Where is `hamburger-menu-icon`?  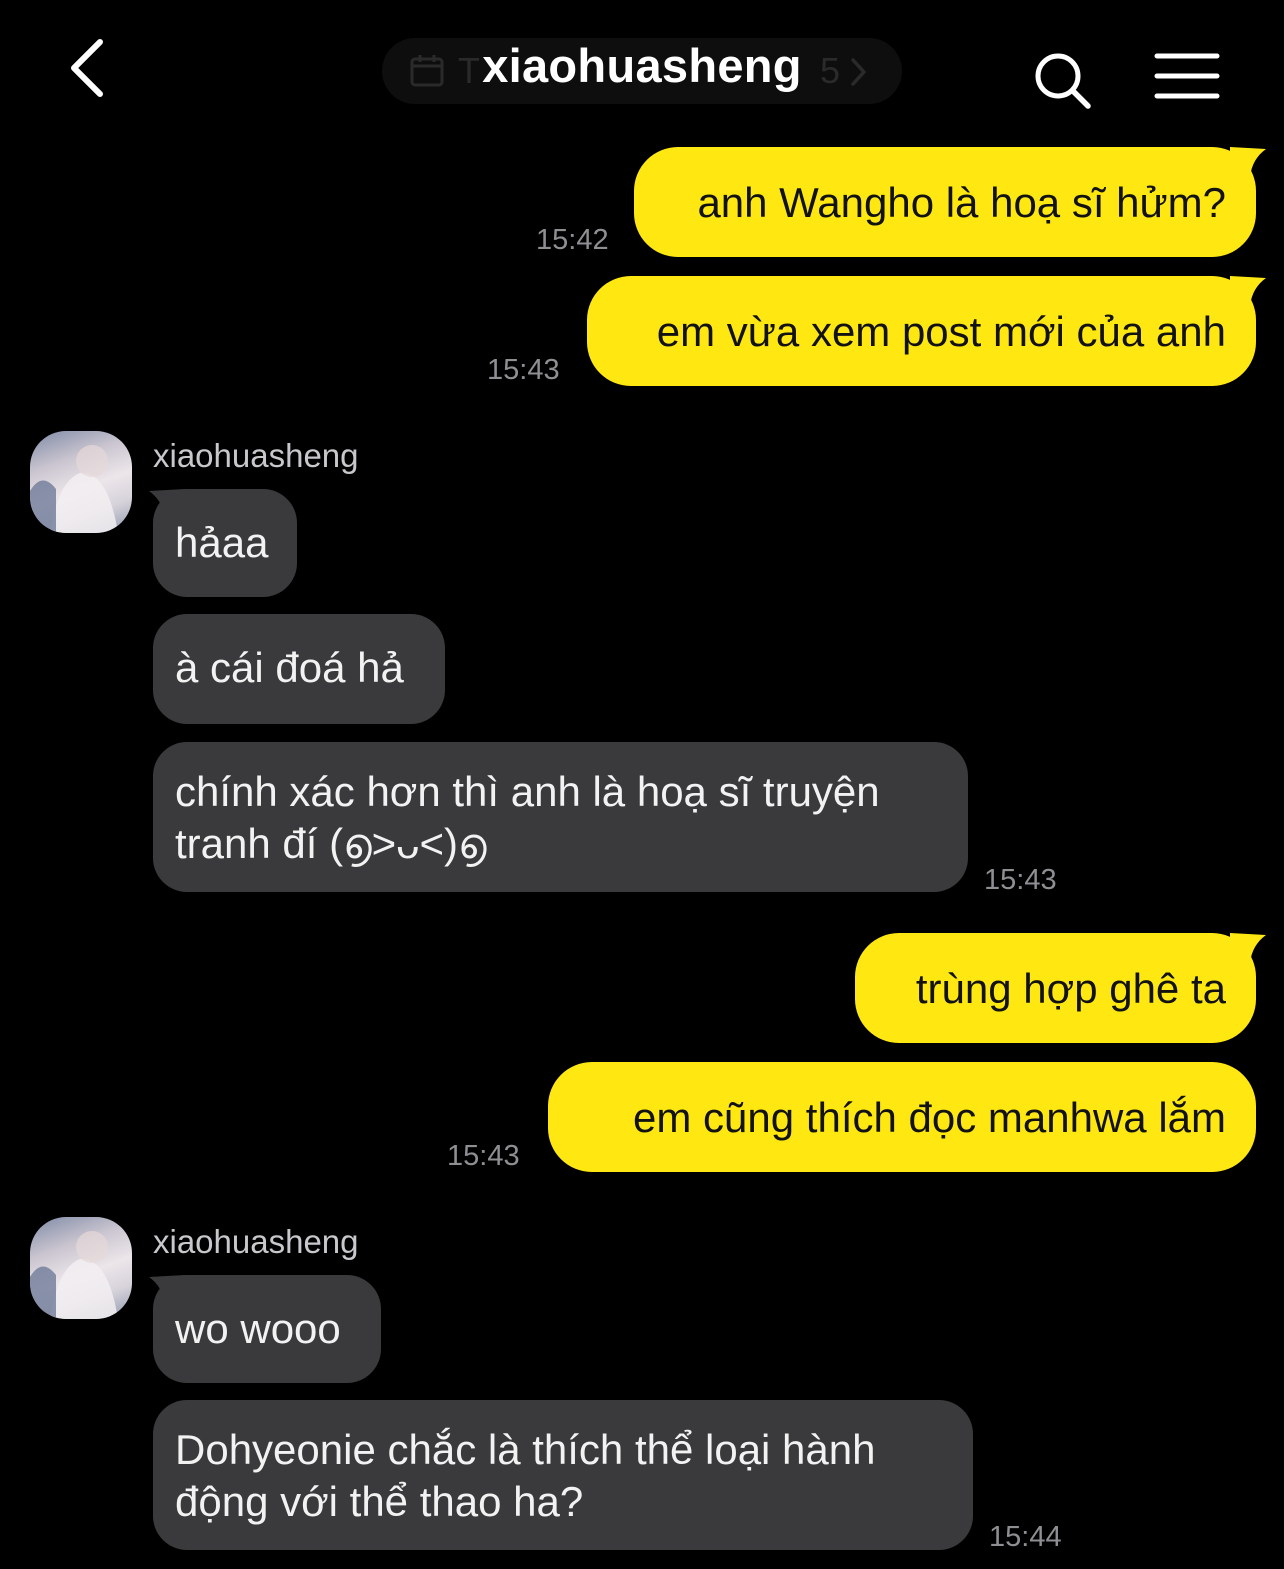 hamburger-menu-icon is located at coordinates (1187, 76).